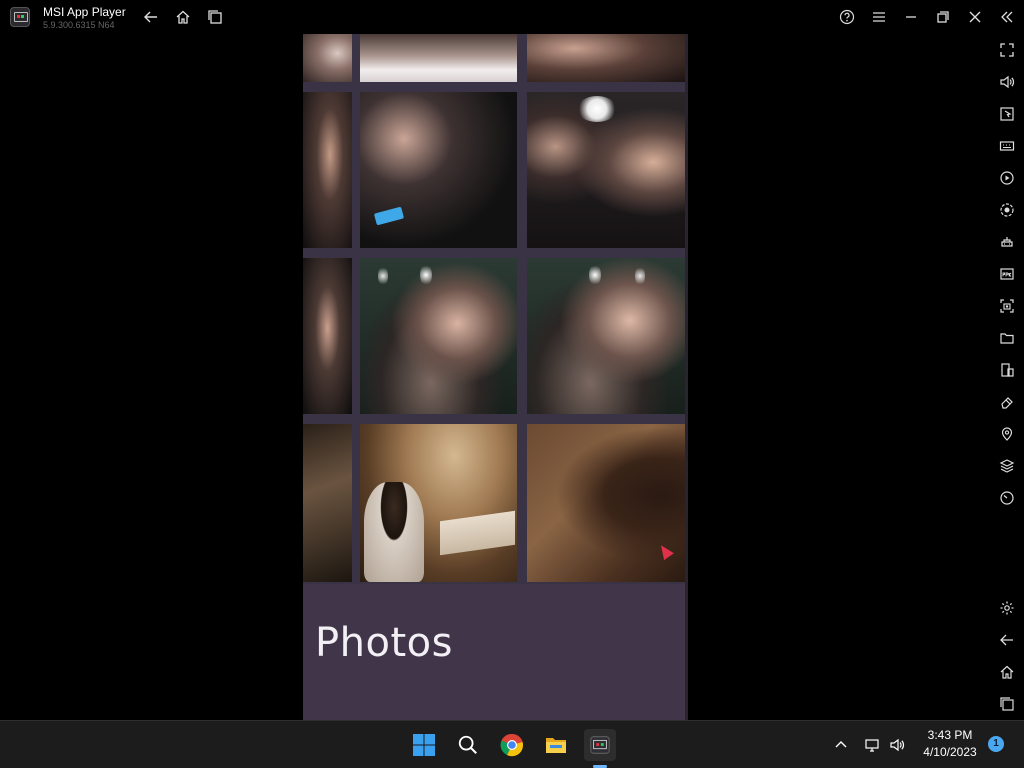 The height and width of the screenshot is (768, 1024). I want to click on search-icon, so click(468, 745).